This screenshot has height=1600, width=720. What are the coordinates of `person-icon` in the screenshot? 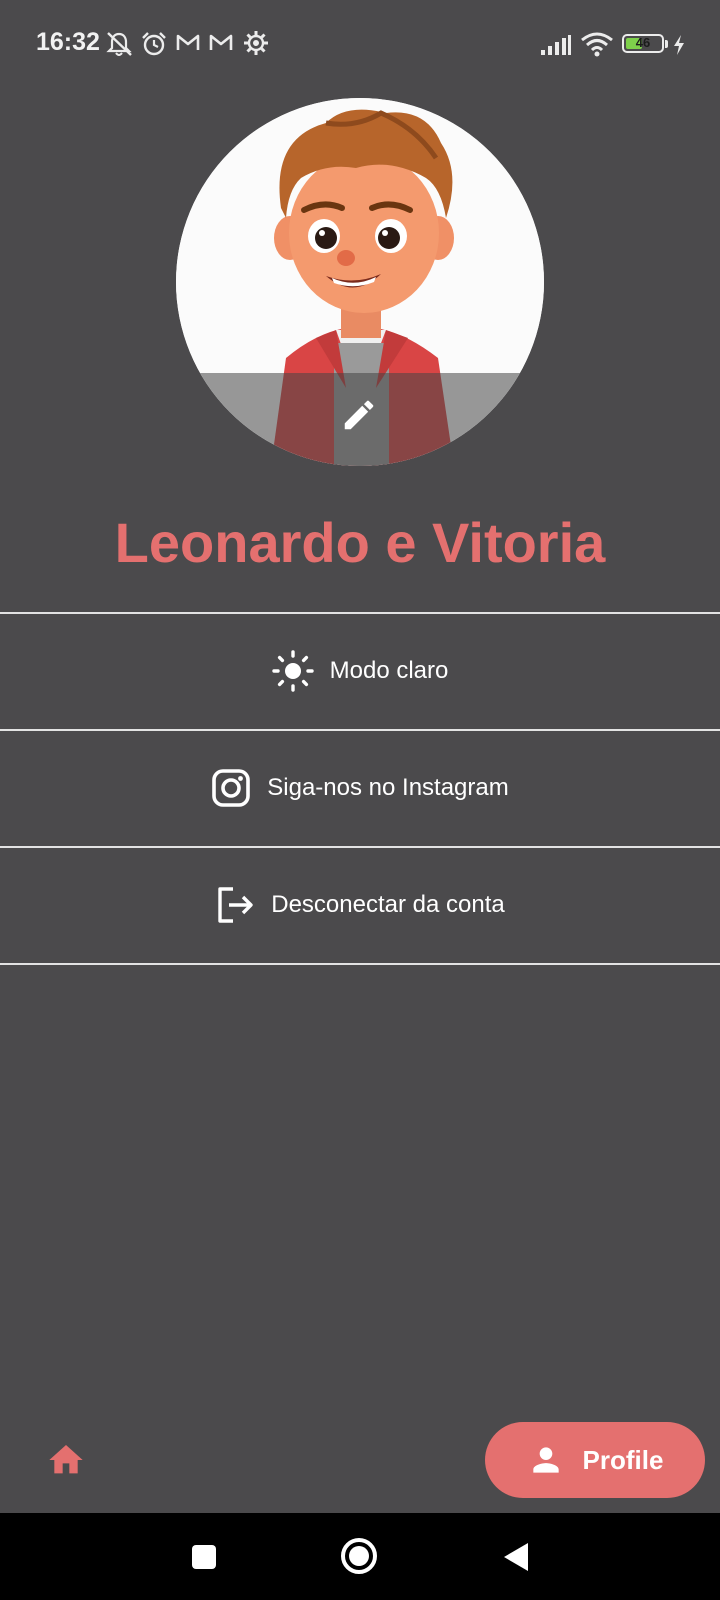 It's located at (545, 1460).